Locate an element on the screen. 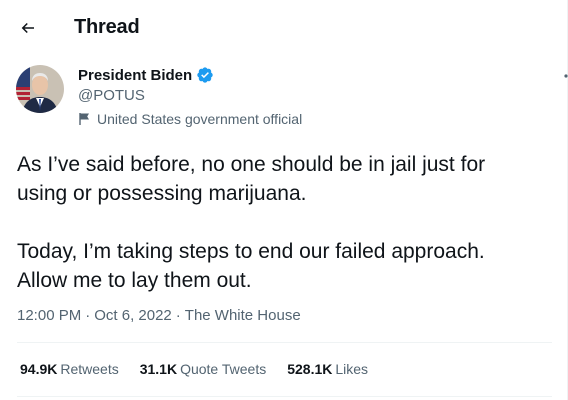 This screenshot has height=400, width=568. tweet-date: Oct 6, 2022 is located at coordinates (133, 315).